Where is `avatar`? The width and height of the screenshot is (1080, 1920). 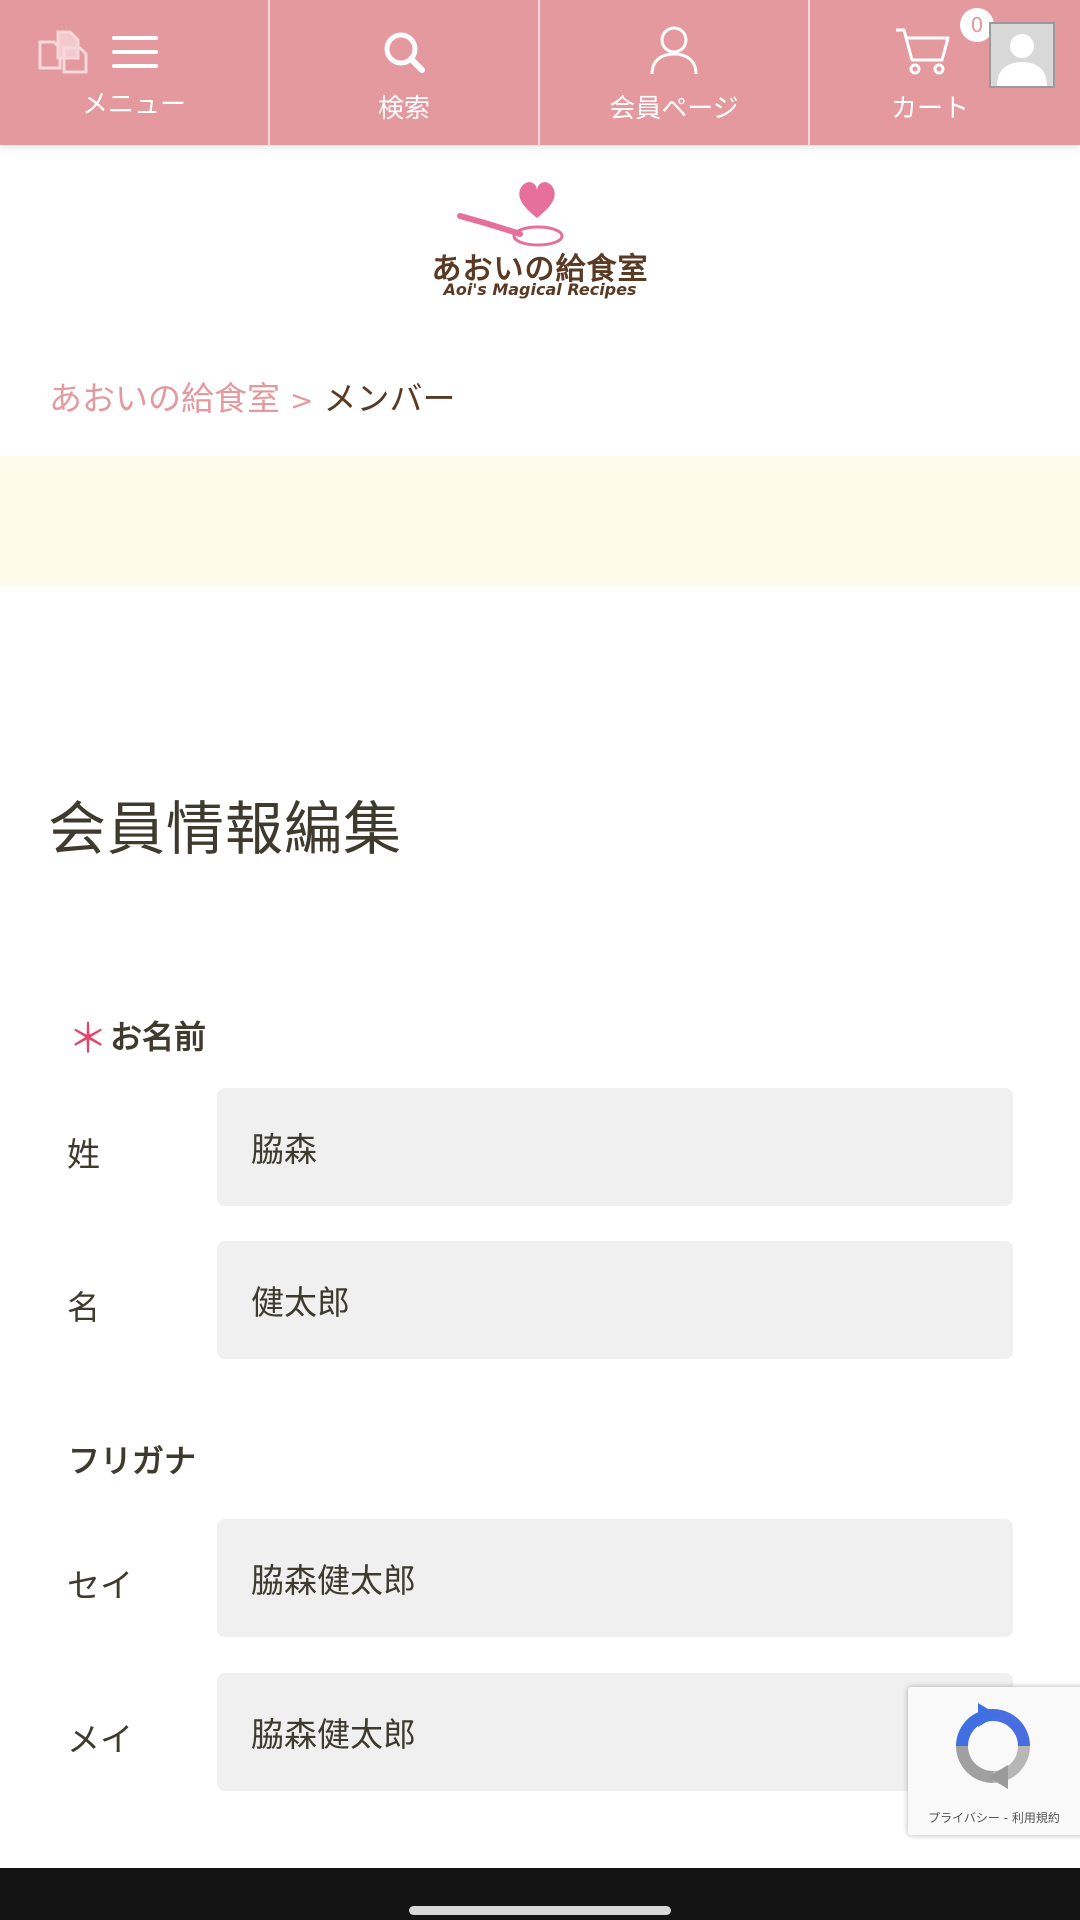
avatar is located at coordinates (1022, 55).